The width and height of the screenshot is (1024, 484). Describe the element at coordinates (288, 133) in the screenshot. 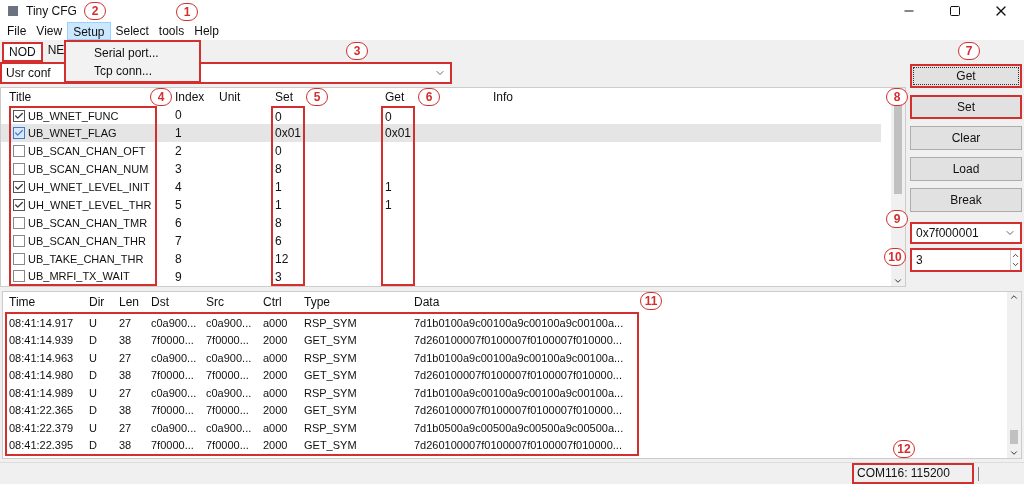

I see `table-cell: 0x01` at that location.